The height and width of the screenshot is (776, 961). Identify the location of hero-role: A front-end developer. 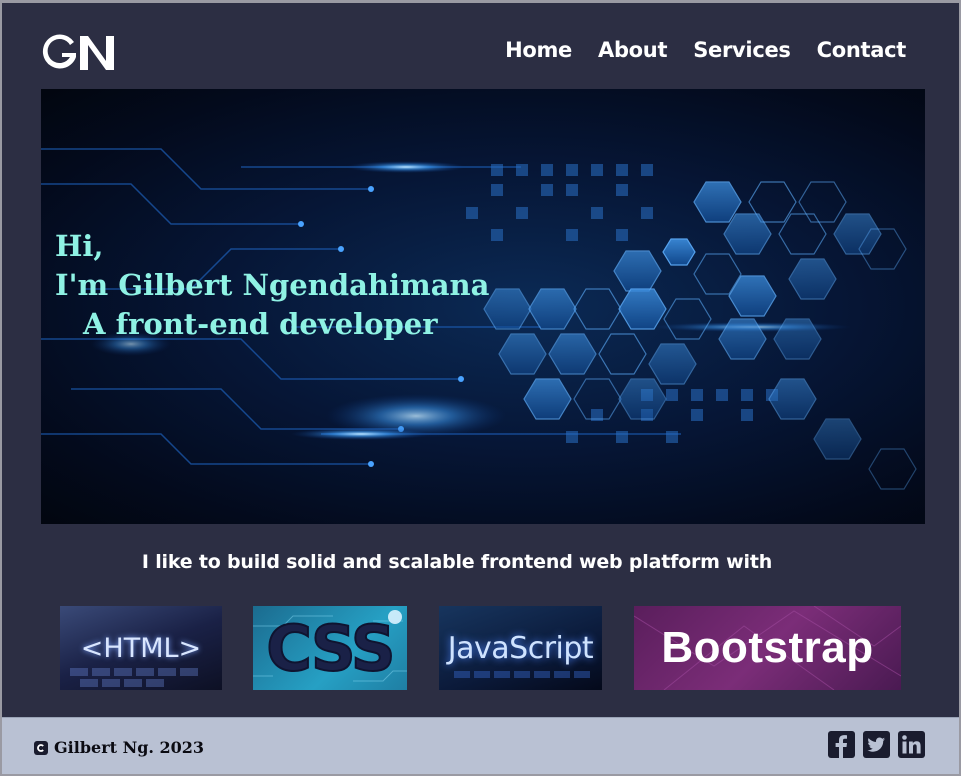
(260, 324).